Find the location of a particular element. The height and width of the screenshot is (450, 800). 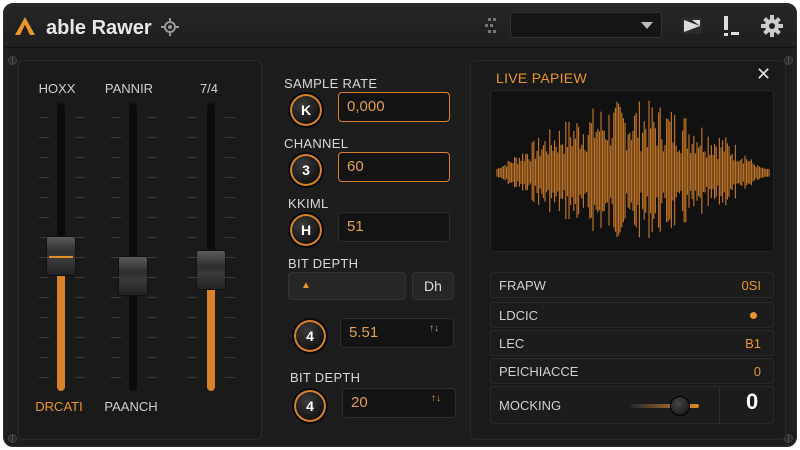

grid-icon is located at coordinates (492, 26).